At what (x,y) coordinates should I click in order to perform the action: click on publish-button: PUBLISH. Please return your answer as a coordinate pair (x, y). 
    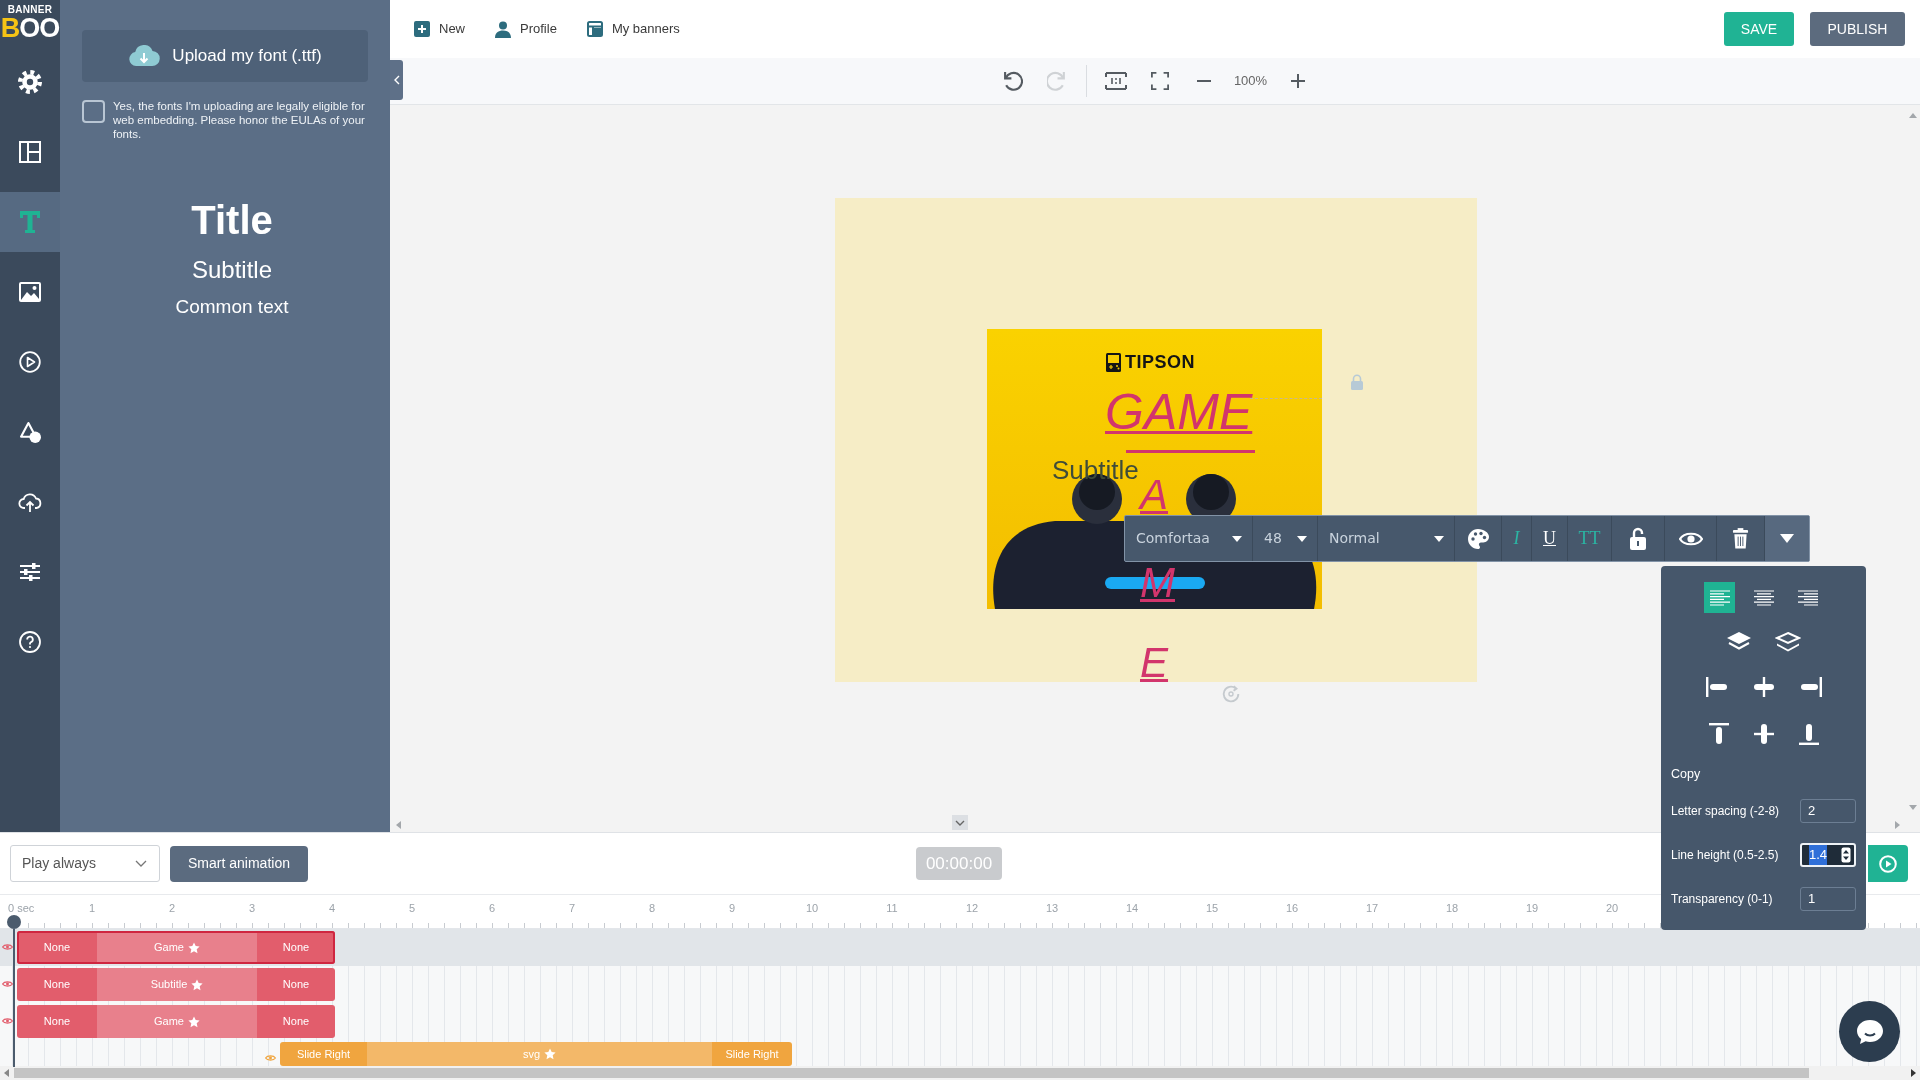
    Looking at the image, I should click on (1857, 29).